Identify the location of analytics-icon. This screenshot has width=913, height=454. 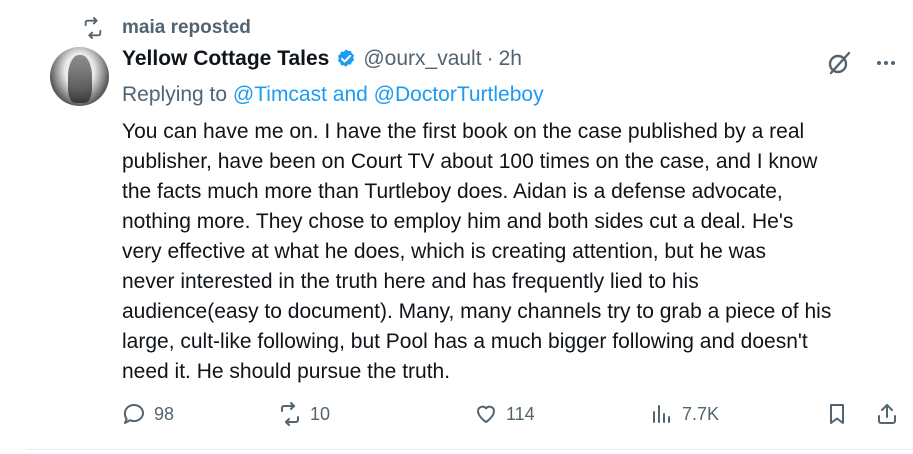
(662, 414).